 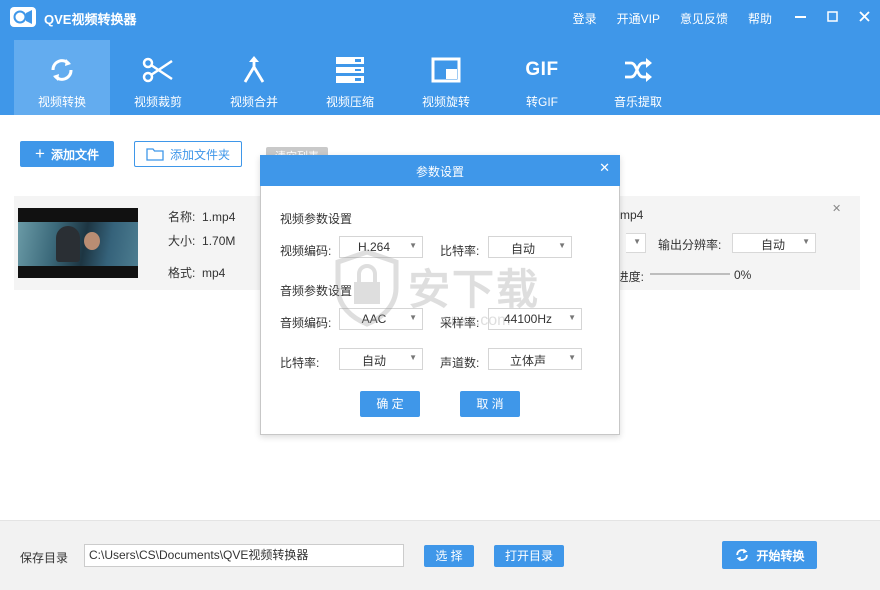 I want to click on audio-bitrate-label: 比特率:, so click(x=300, y=363).